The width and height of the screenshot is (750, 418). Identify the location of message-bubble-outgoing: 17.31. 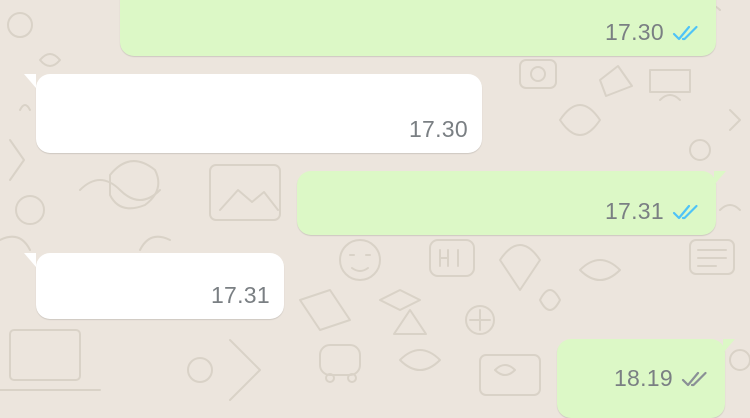
(511, 203).